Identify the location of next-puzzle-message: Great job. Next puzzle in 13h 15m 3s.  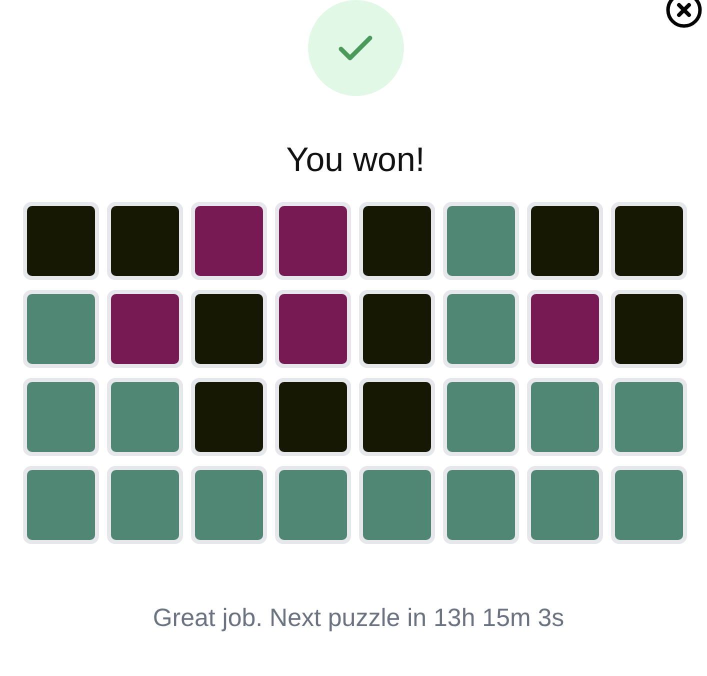
(358, 618).